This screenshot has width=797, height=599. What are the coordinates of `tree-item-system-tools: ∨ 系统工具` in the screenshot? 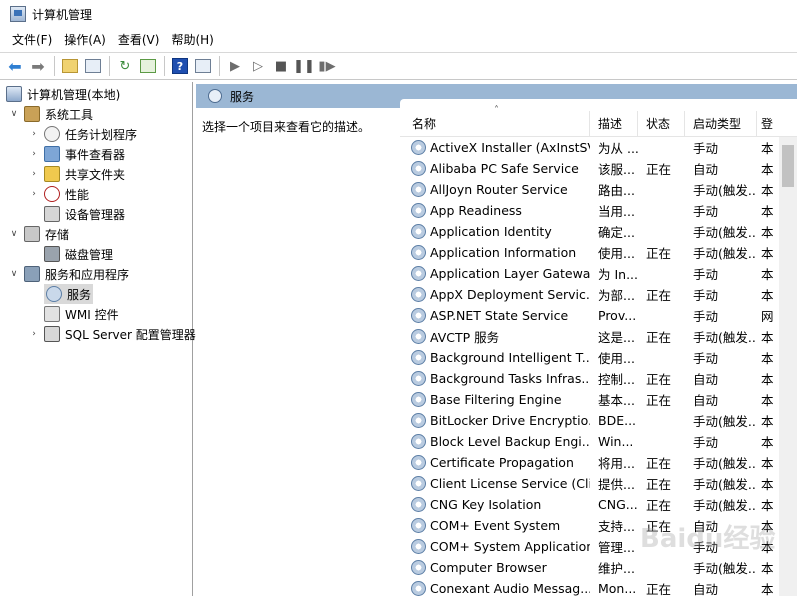 It's located at (50, 114).